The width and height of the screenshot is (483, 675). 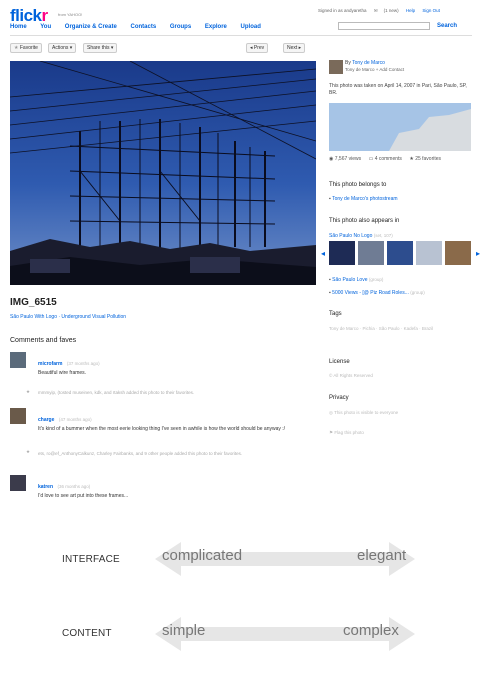 What do you see at coordinates (251, 27) in the screenshot?
I see `nav-upload: Upload` at bounding box center [251, 27].